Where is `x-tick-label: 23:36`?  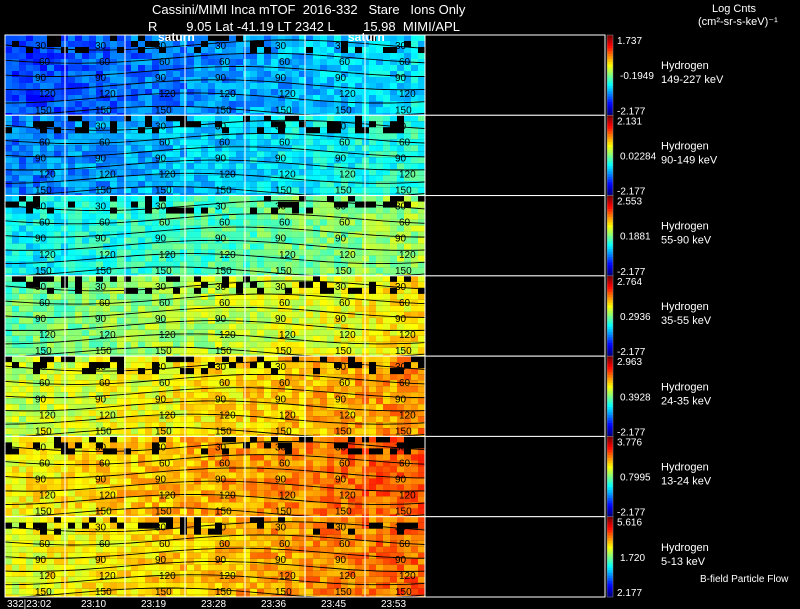 x-tick-label: 23:36 is located at coordinates (273, 604).